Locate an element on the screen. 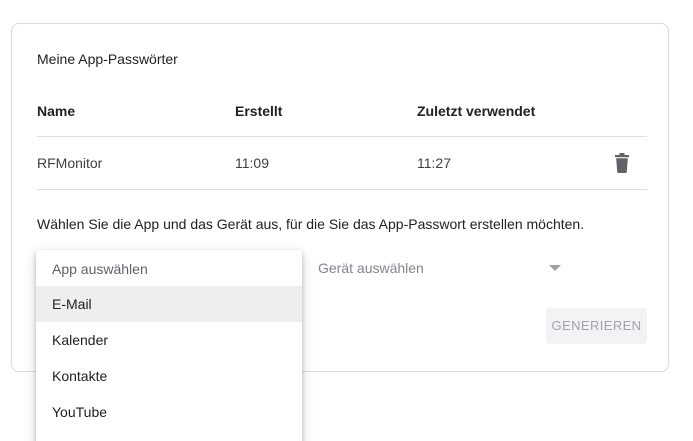  app-option-email: E-Mail is located at coordinates (169, 304).